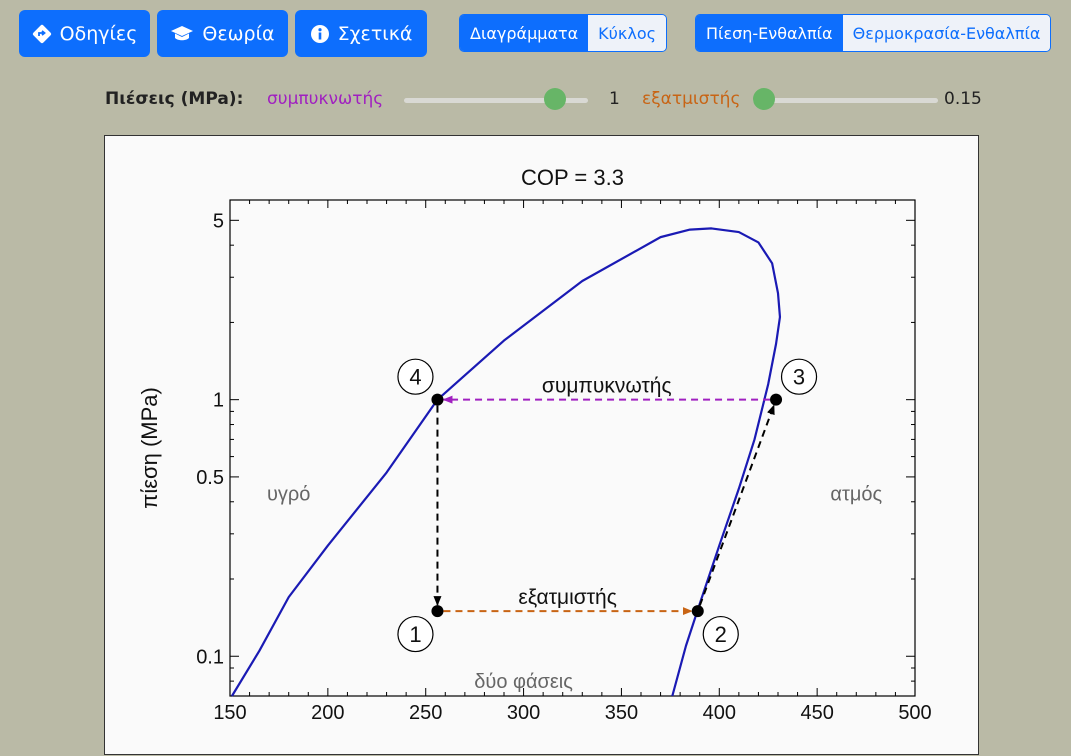  I want to click on condenser-slider-thumb, so click(554, 99).